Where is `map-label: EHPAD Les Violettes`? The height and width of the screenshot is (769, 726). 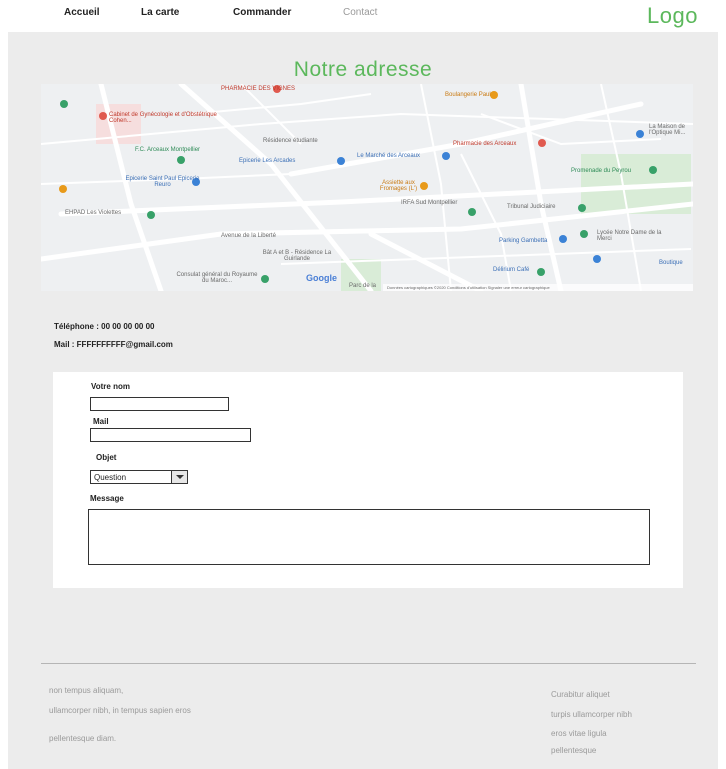 map-label: EHPAD Les Violettes is located at coordinates (93, 213).